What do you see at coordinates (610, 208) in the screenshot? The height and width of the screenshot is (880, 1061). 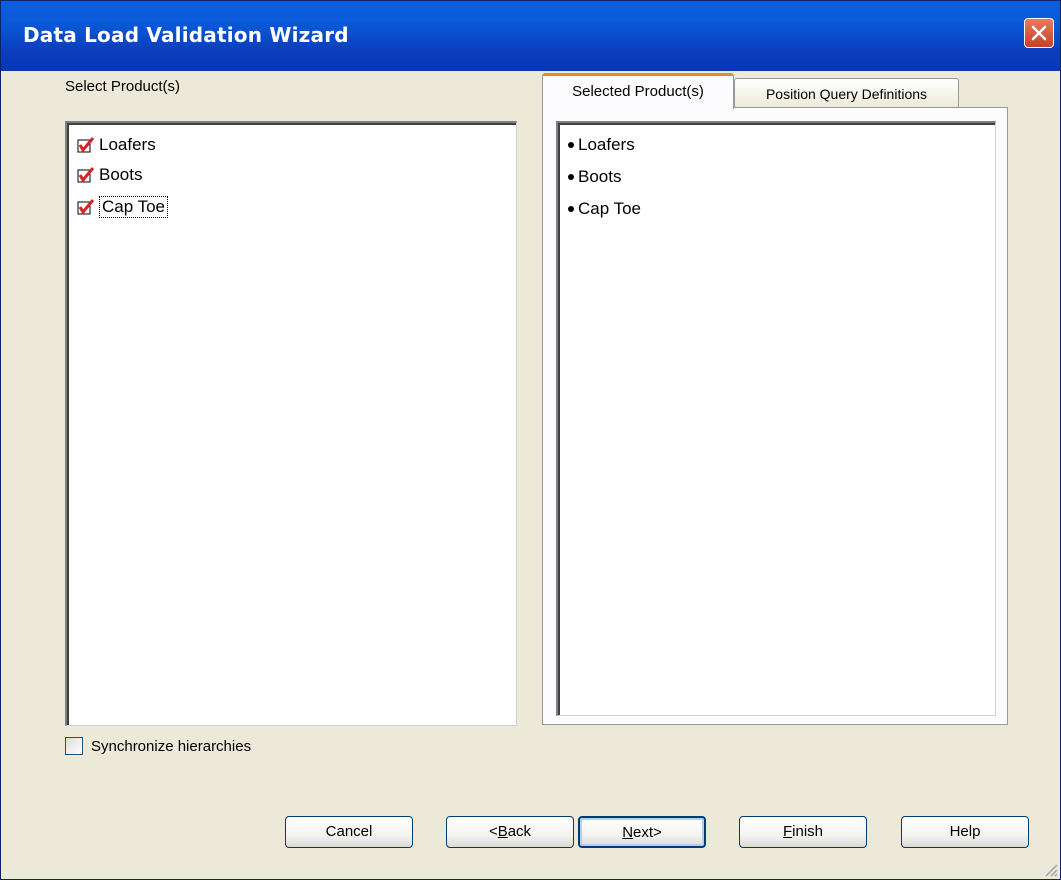 I see `selected-item-label: Cap Toe` at bounding box center [610, 208].